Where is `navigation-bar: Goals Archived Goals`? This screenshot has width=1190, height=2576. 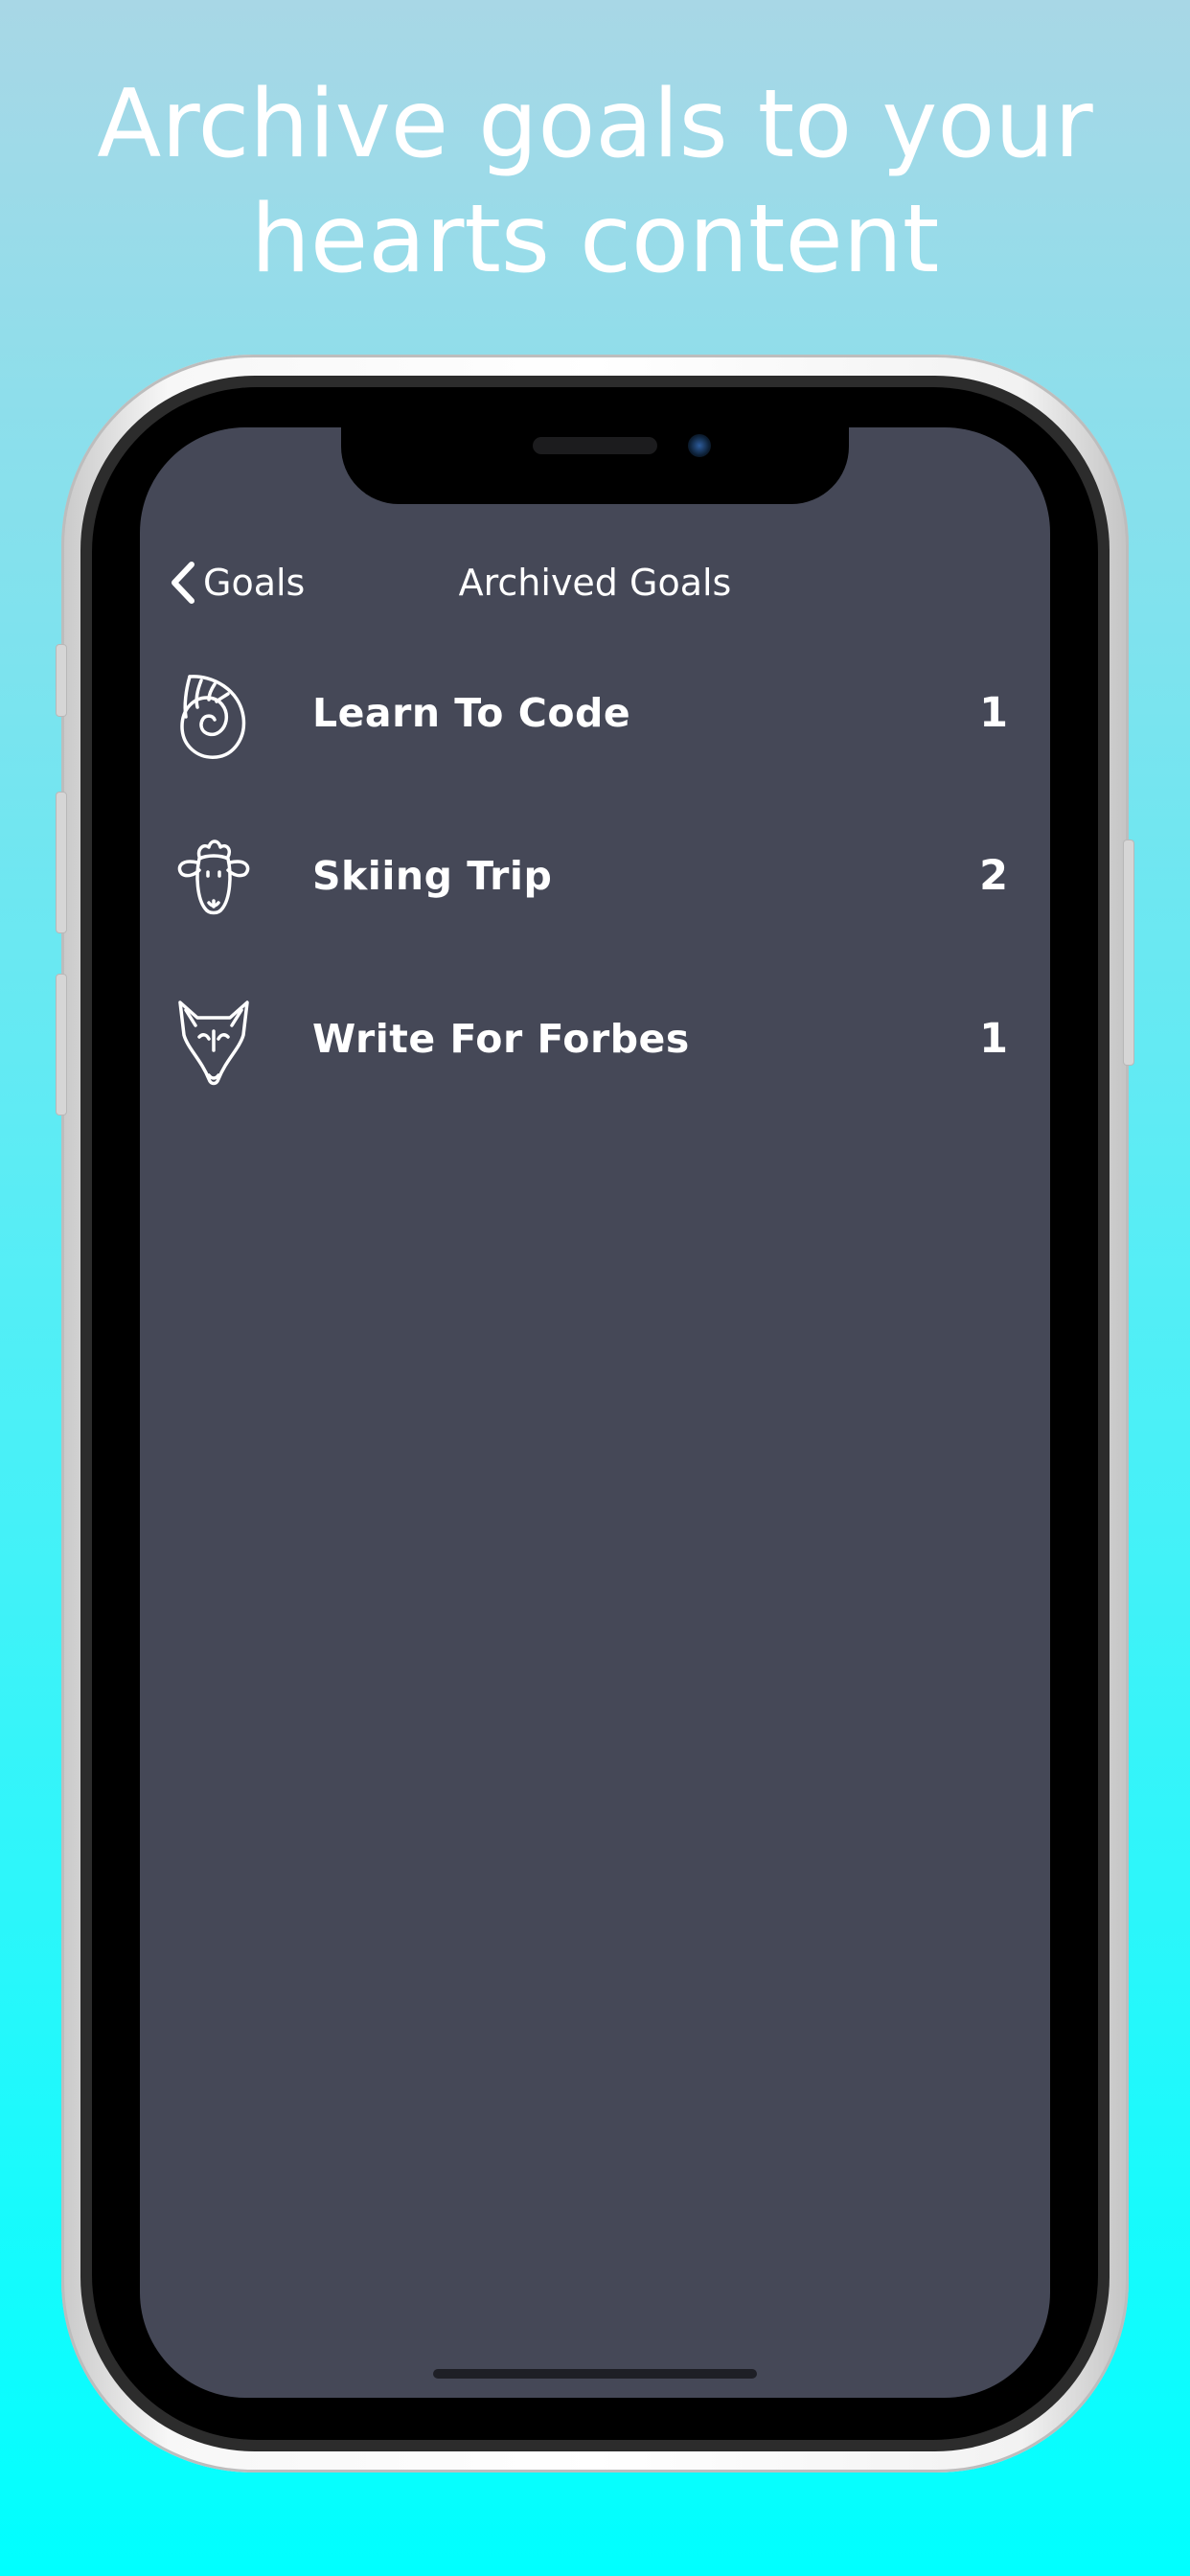 navigation-bar: Goals Archived Goals is located at coordinates (595, 585).